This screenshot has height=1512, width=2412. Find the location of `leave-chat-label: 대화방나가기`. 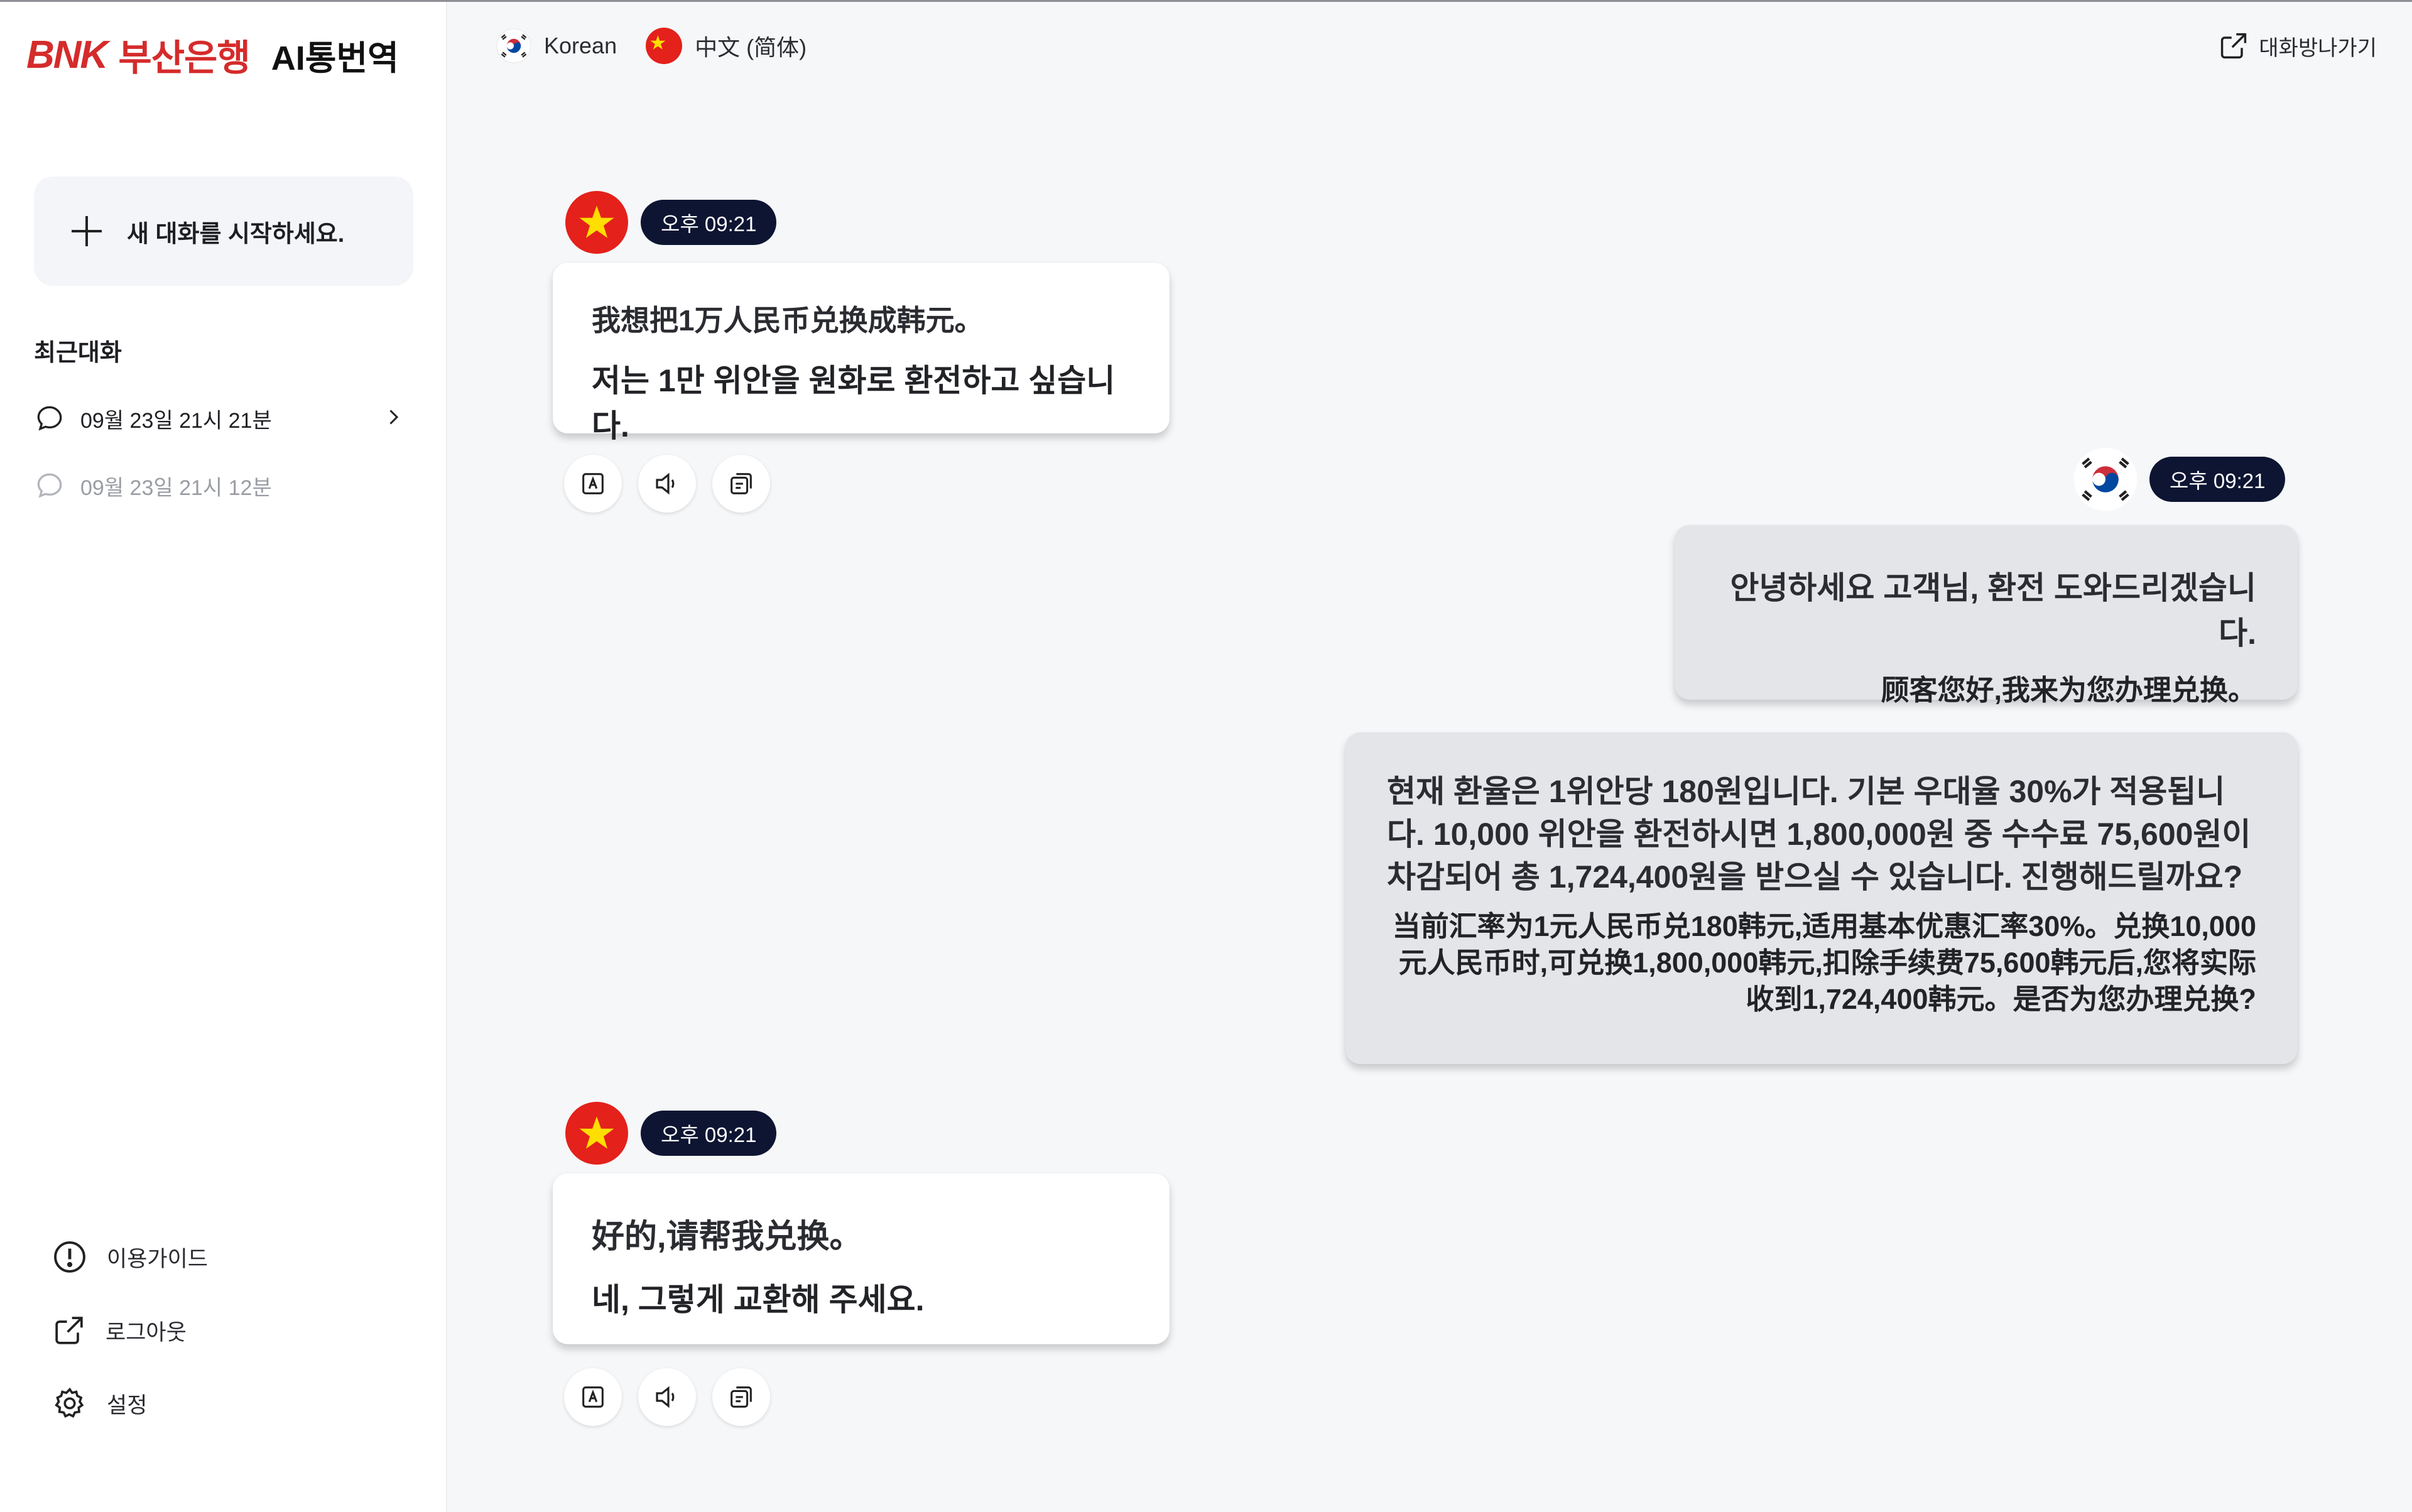

leave-chat-label: 대화방나가기 is located at coordinates (2318, 48).